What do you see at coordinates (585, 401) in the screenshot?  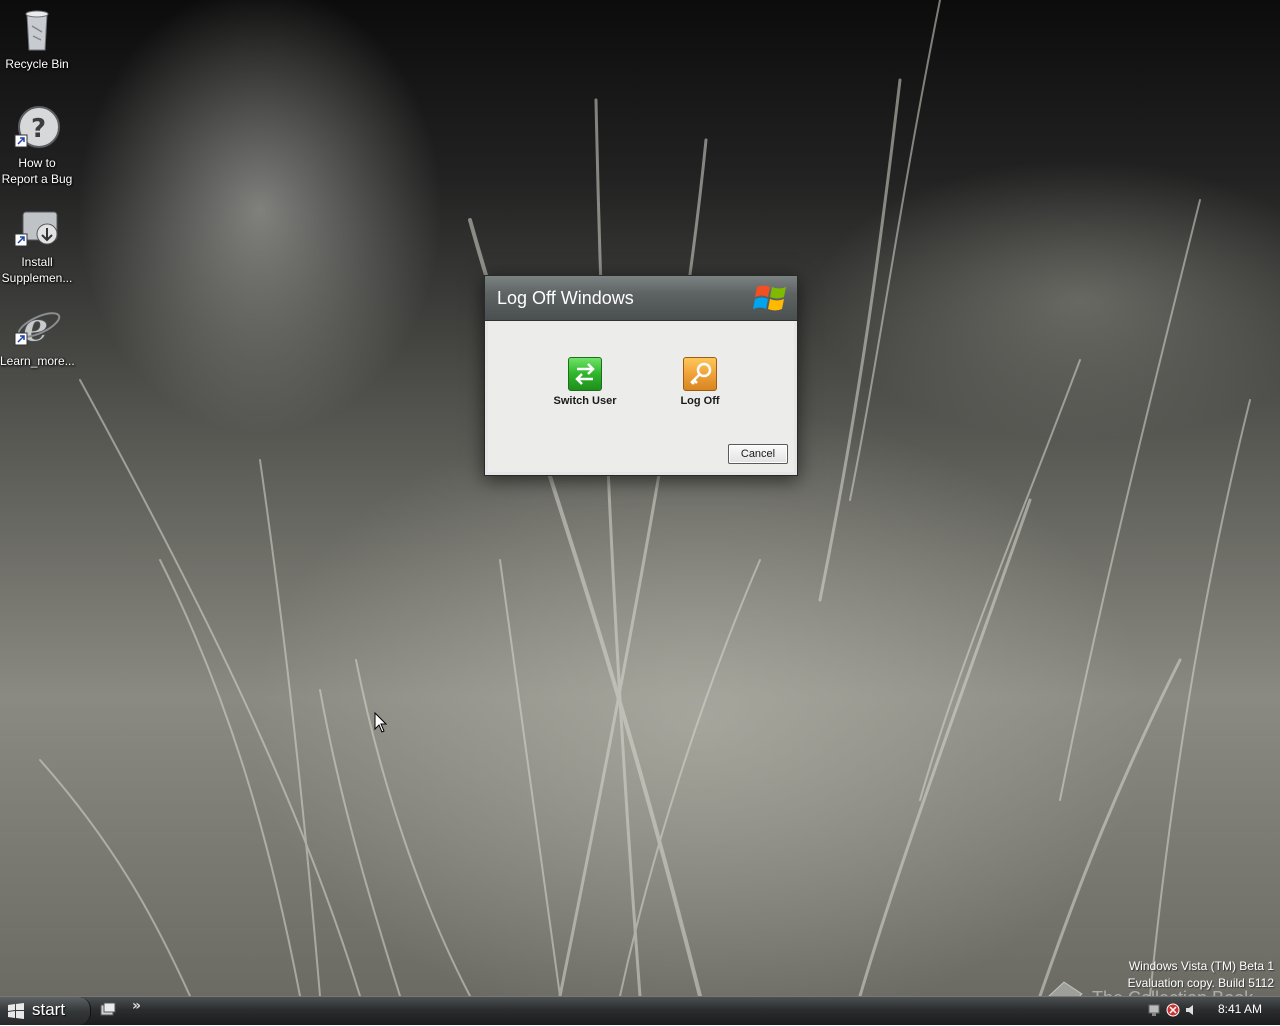 I see `switch-user-label: Switch User` at bounding box center [585, 401].